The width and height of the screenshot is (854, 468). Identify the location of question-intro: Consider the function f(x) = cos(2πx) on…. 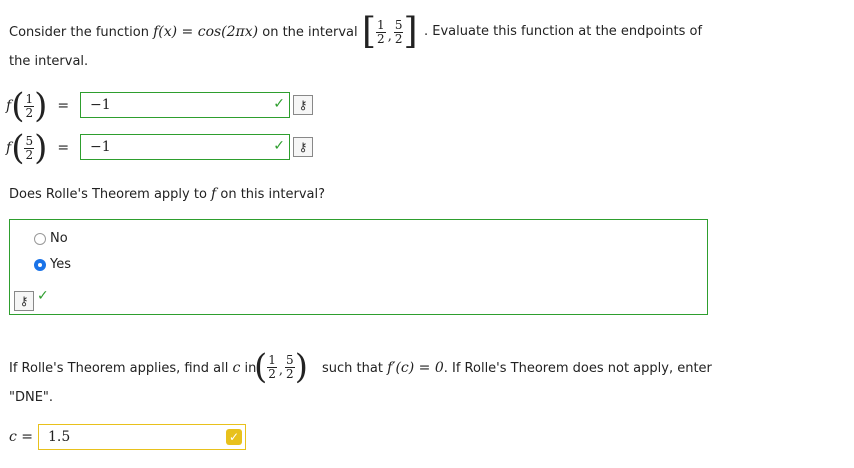
(183, 32).